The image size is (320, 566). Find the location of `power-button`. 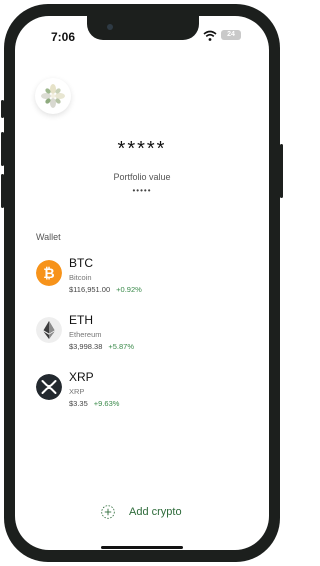

power-button is located at coordinates (281, 171).